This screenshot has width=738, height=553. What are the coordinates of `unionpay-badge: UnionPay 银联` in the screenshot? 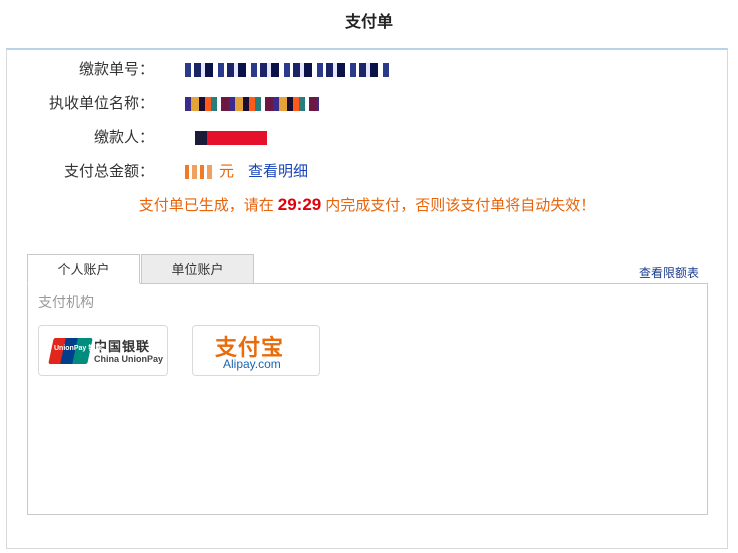 It's located at (78, 348).